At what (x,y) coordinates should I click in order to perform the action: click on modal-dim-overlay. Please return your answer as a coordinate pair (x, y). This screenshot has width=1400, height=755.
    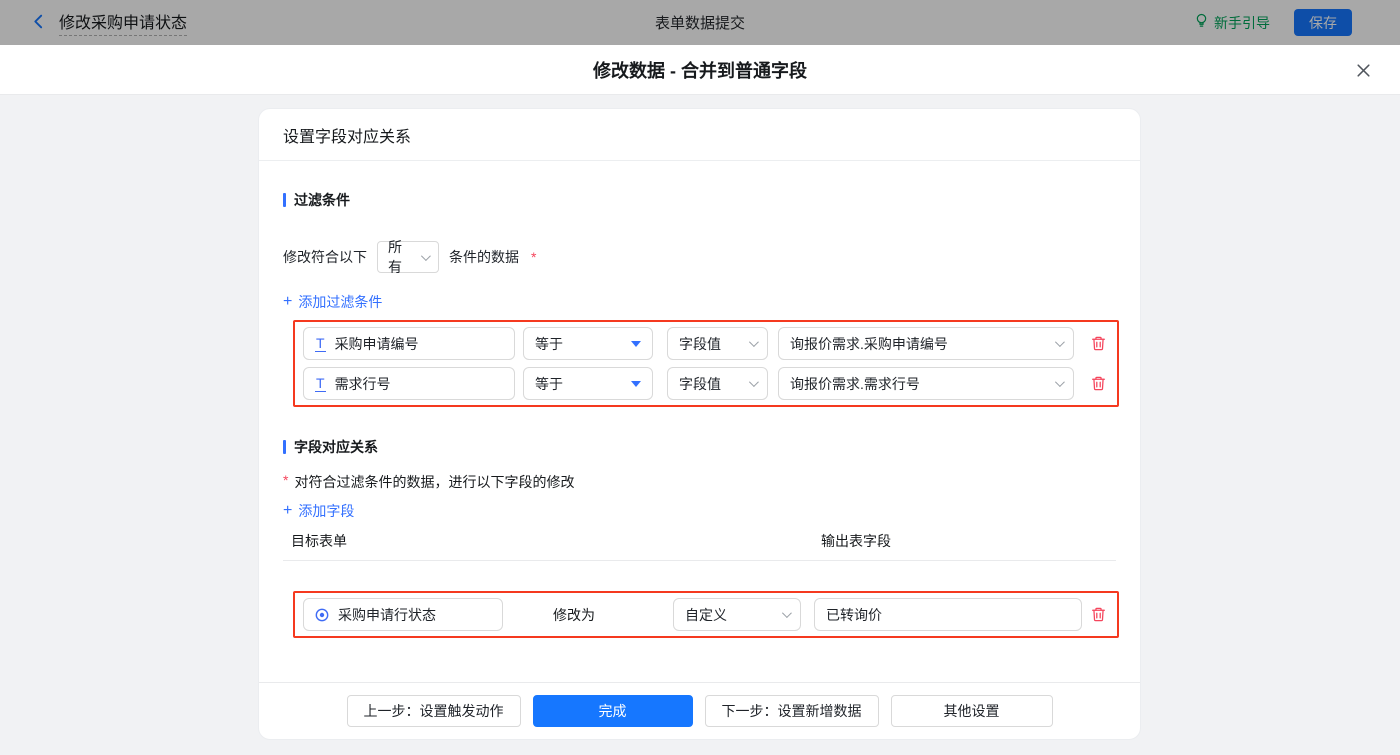
    Looking at the image, I should click on (700, 22).